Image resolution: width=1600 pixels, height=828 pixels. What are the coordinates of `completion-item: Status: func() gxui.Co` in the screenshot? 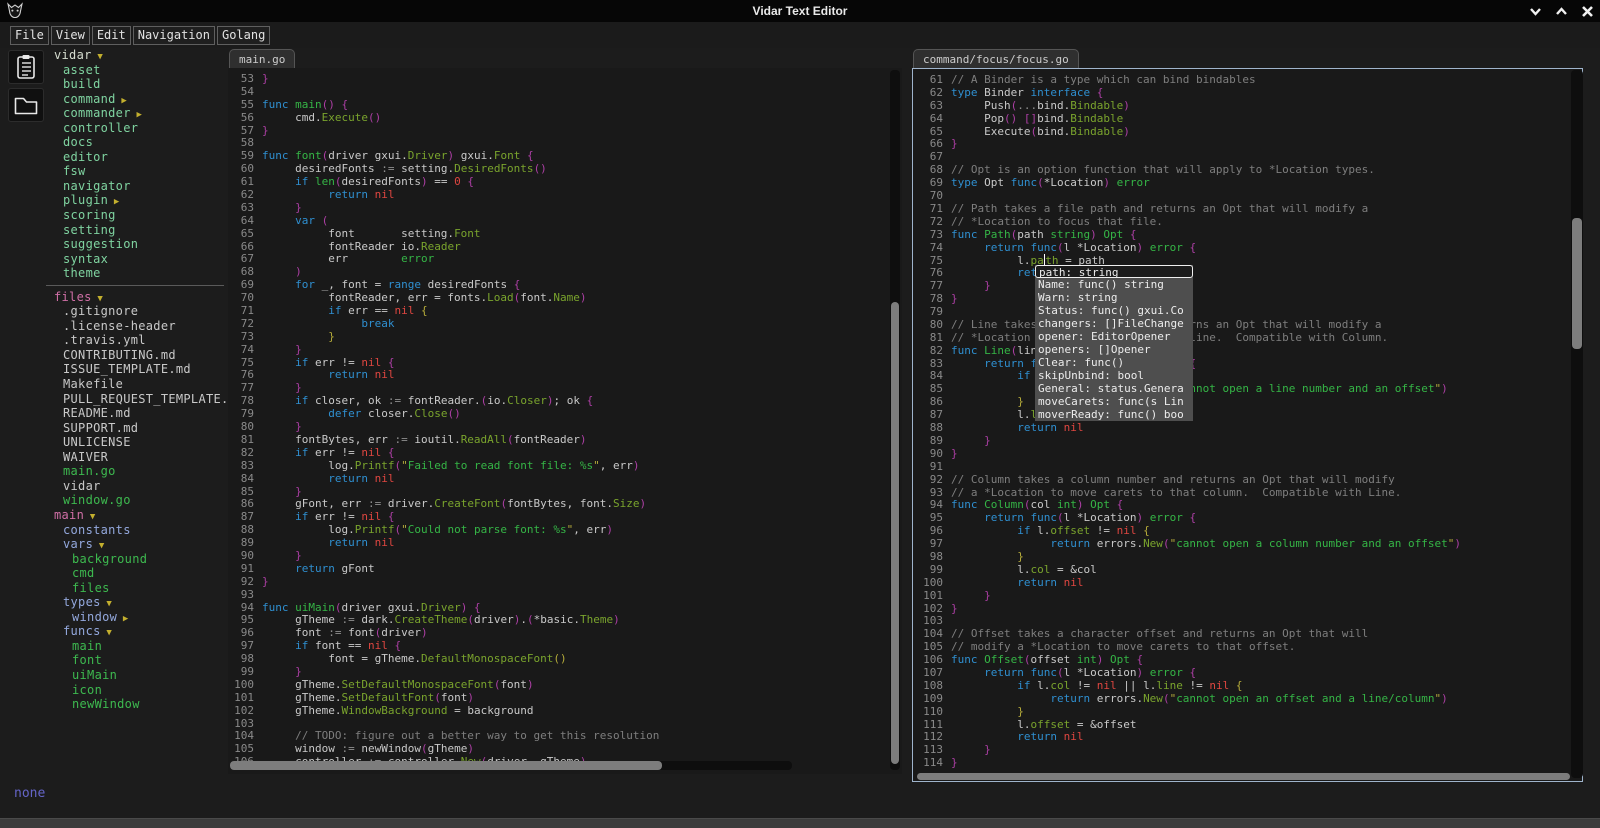 It's located at (1114, 310).